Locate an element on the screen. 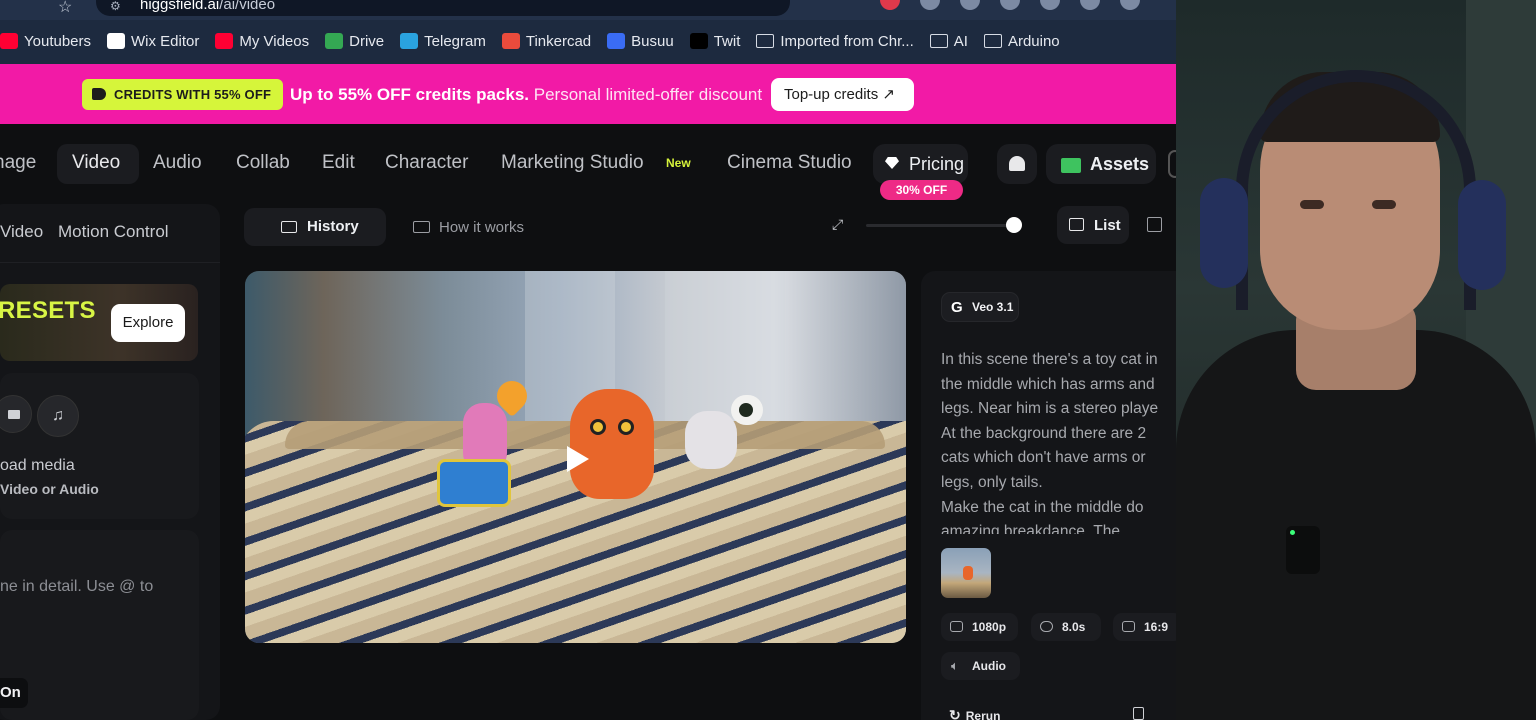  bookmark-item: Tinkercad is located at coordinates (546, 41).